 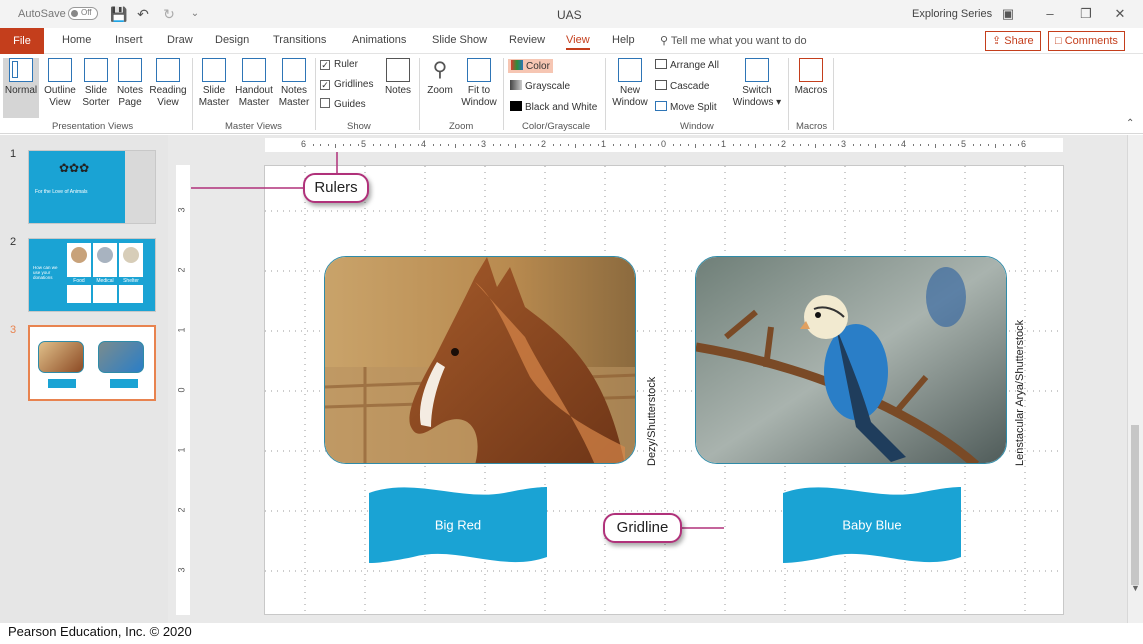 I want to click on share-button: ⇪ Share, so click(x=1013, y=41).